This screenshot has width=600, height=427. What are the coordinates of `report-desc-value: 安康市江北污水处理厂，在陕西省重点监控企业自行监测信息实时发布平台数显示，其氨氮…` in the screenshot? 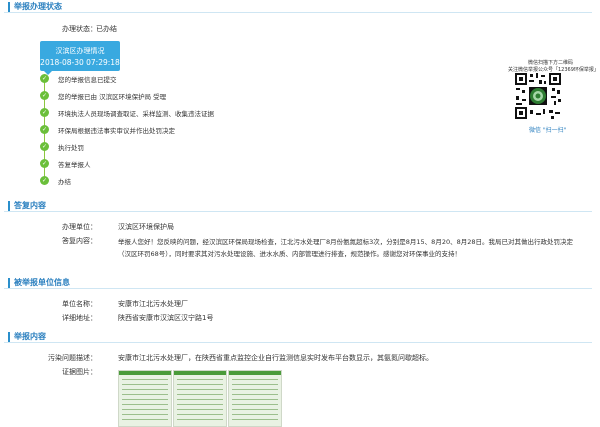 It's located at (275, 358).